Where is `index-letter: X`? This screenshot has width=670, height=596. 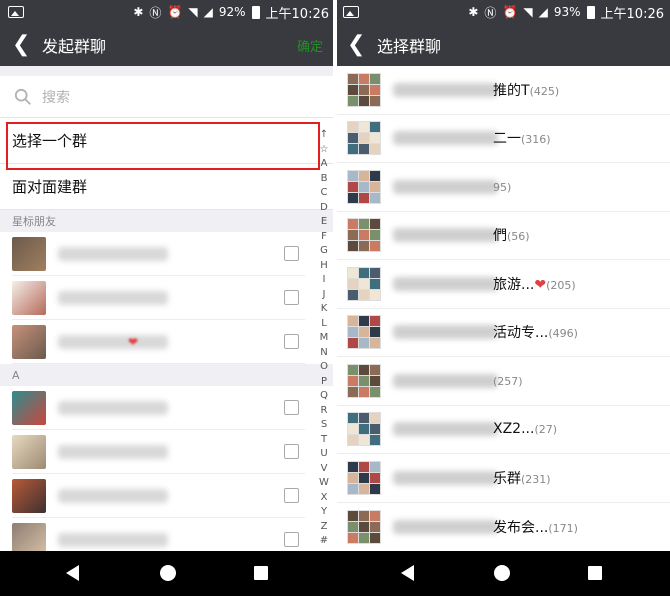 index-letter: X is located at coordinates (324, 498).